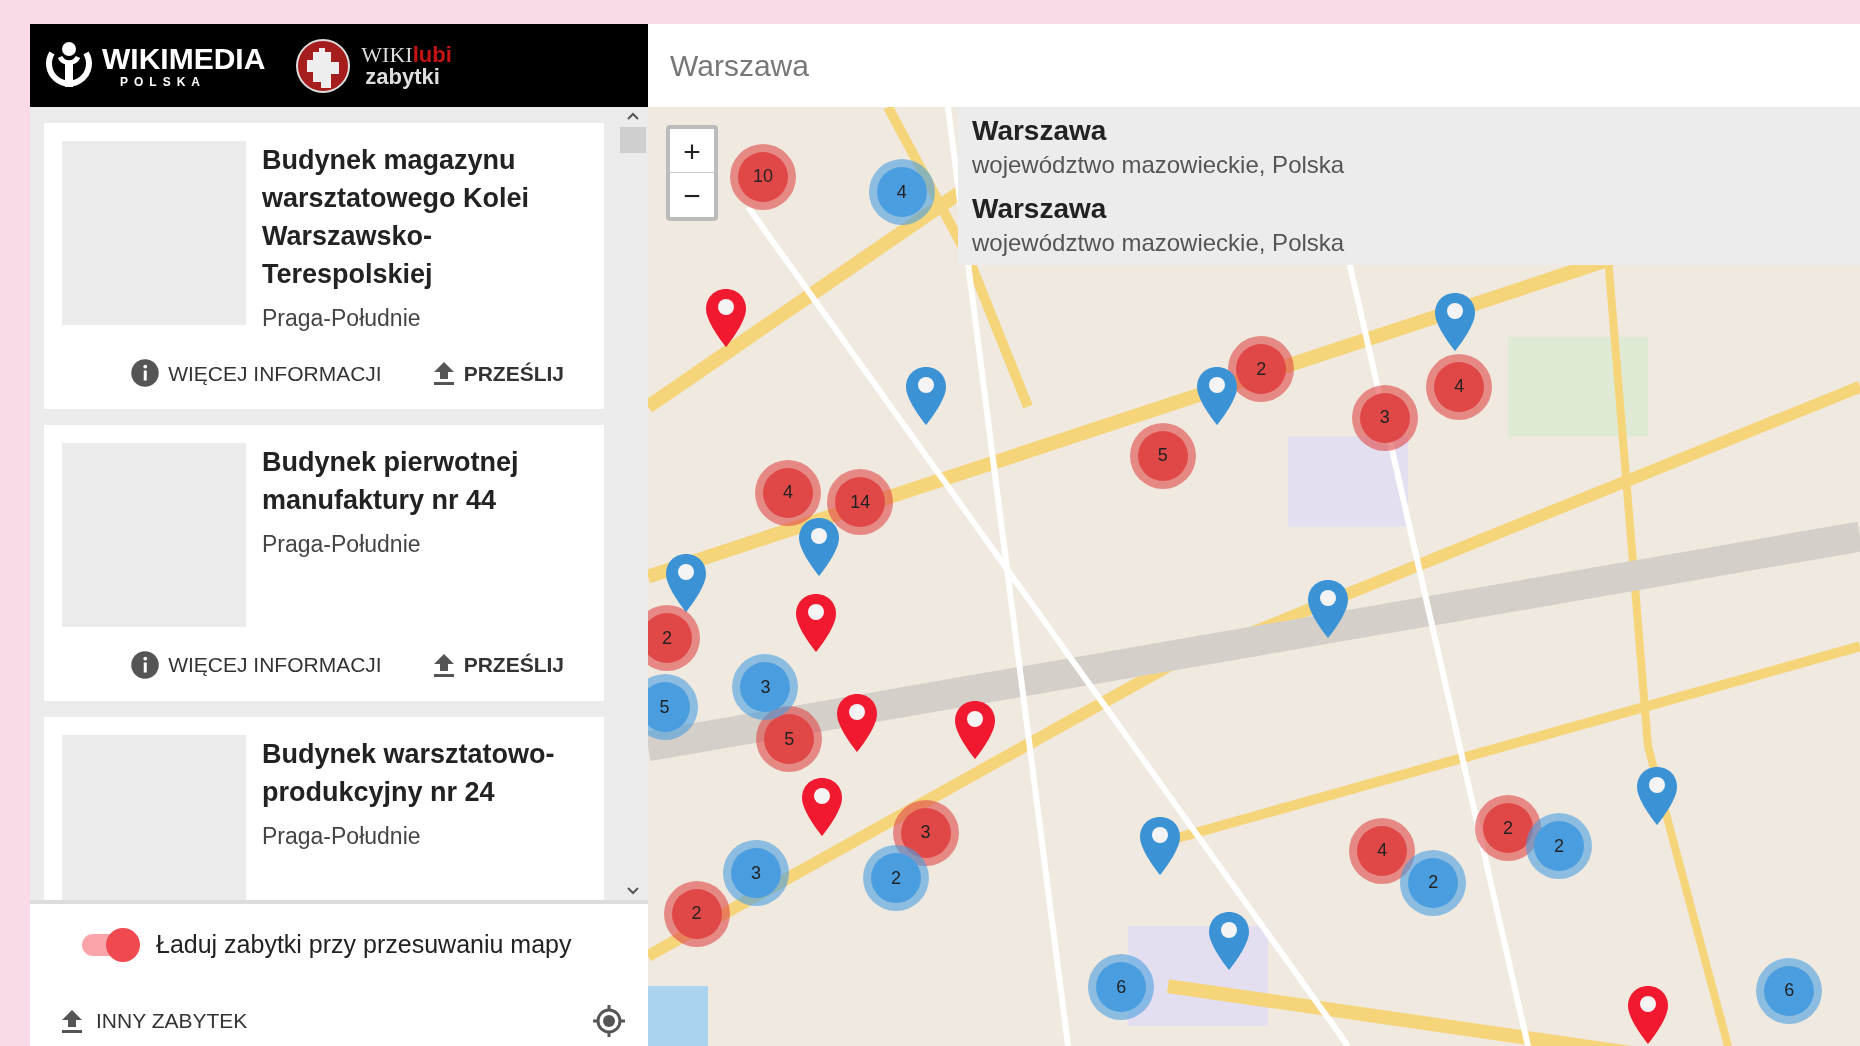  I want to click on marker-cluster: 14, so click(860, 502).